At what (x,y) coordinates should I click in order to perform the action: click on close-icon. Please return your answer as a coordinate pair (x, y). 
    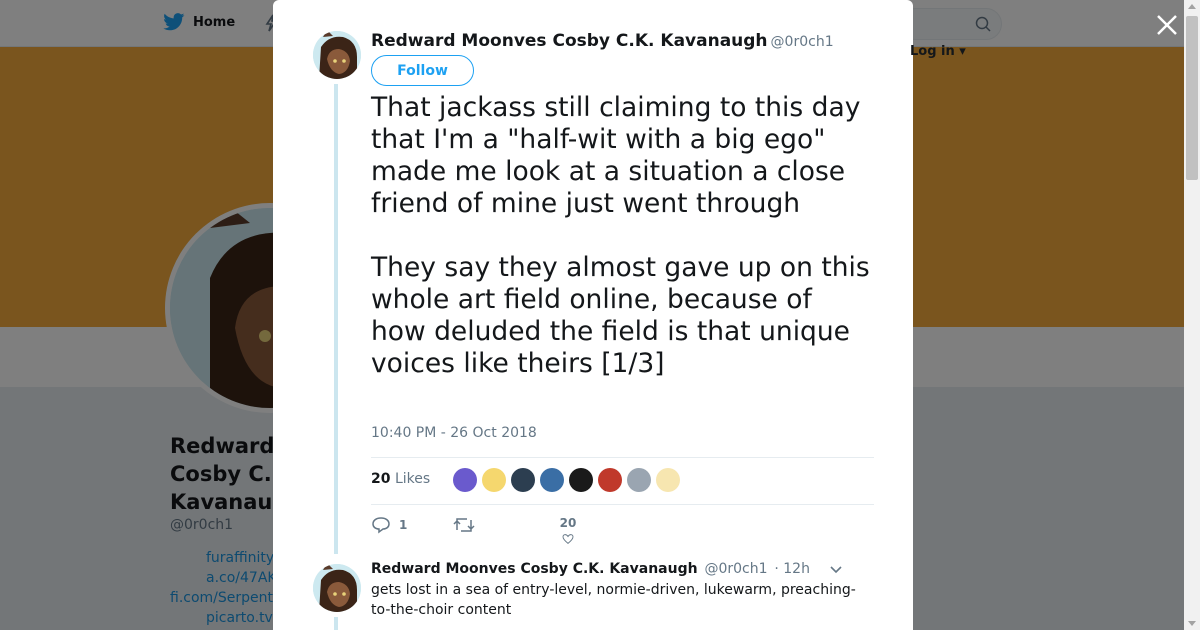
    Looking at the image, I should click on (1167, 25).